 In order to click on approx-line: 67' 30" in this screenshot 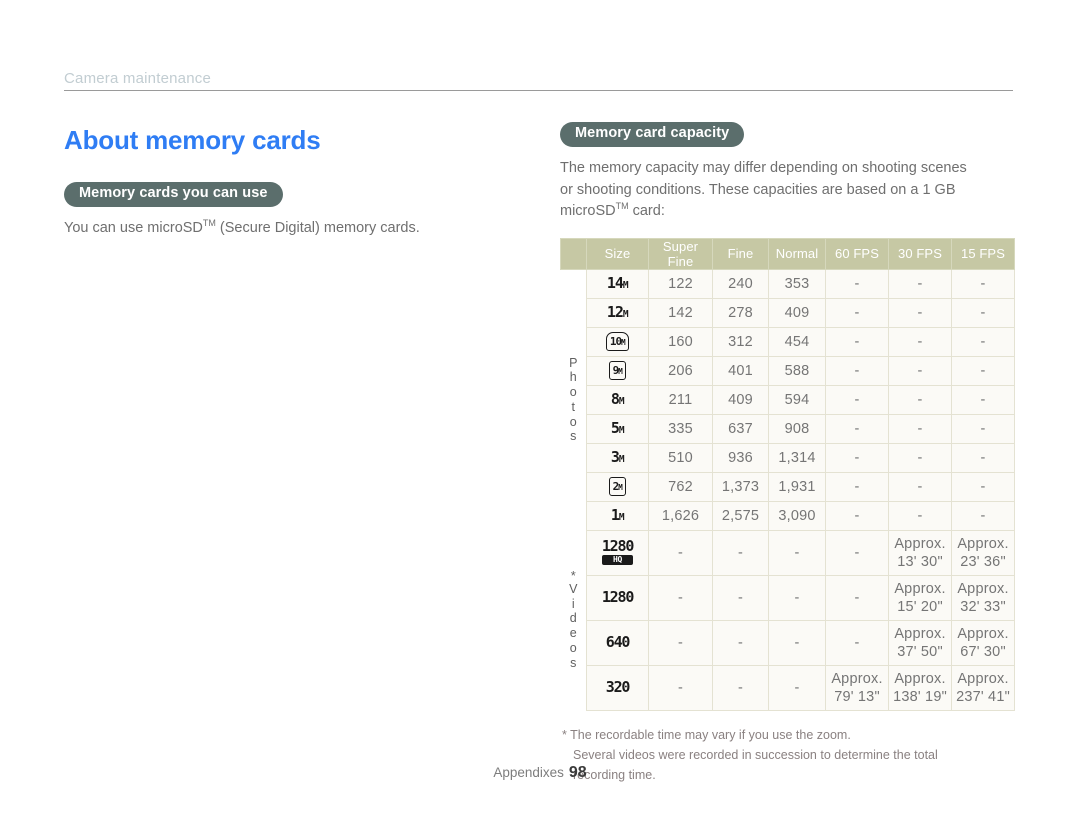, I will do `click(983, 651)`.